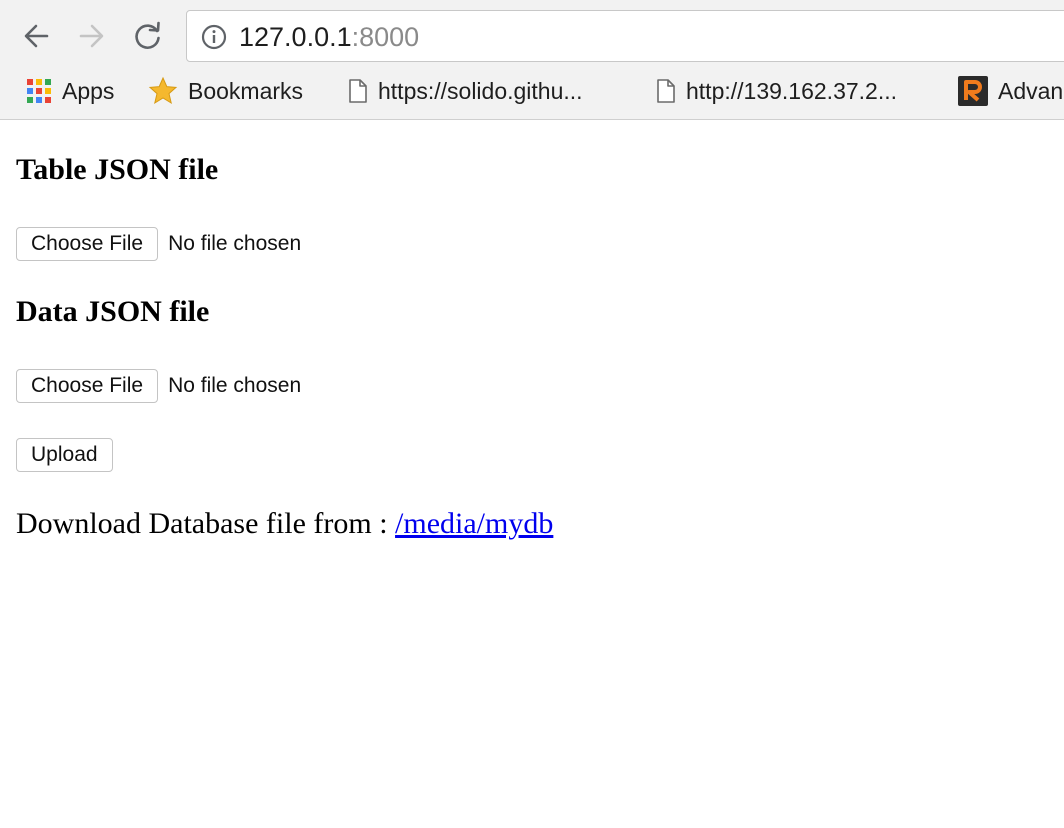  I want to click on upload-row: Upload, so click(64, 455).